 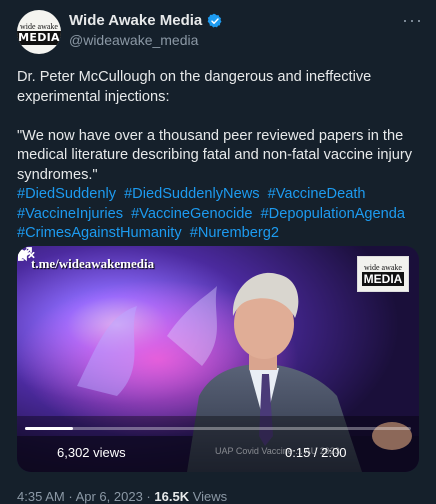 I want to click on hashtag: #VaccineGenocide, so click(x=191, y=214).